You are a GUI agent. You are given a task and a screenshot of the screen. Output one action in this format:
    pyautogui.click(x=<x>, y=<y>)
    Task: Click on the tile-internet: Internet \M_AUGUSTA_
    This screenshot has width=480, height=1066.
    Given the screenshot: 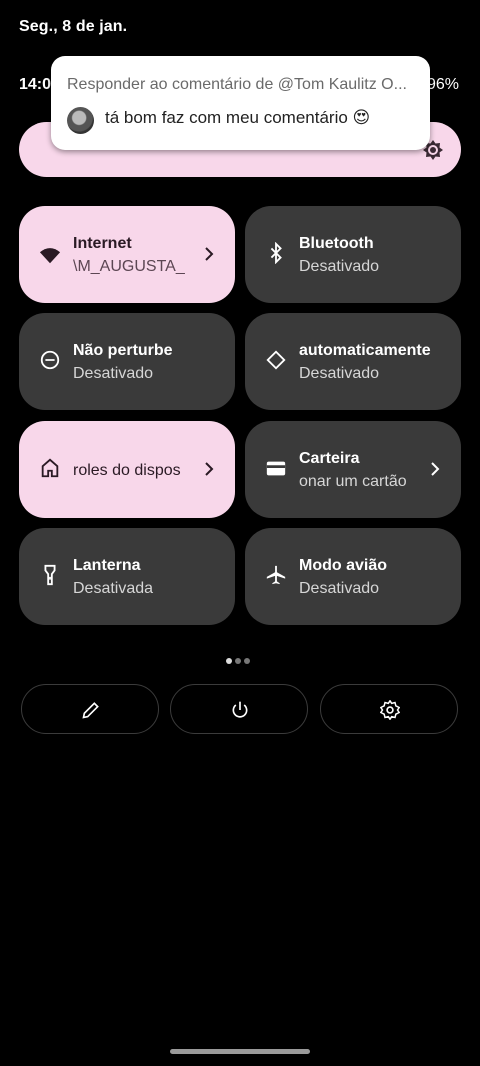 What is the action you would take?
    pyautogui.click(x=127, y=254)
    